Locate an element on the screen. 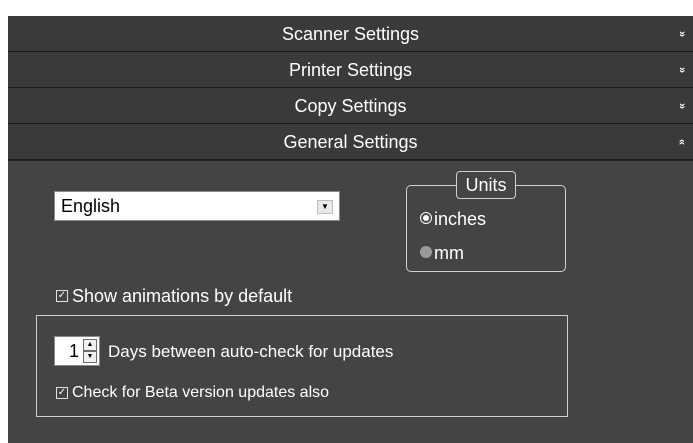 The image size is (693, 443). chevron-down-icon: ▼ is located at coordinates (325, 207).